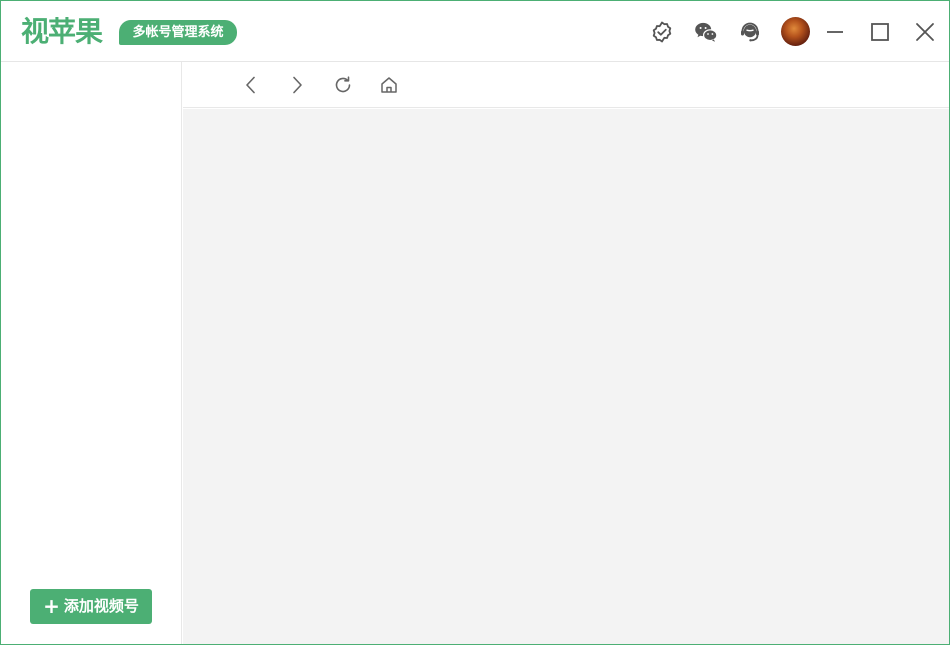  I want to click on refresh-icon, so click(343, 85).